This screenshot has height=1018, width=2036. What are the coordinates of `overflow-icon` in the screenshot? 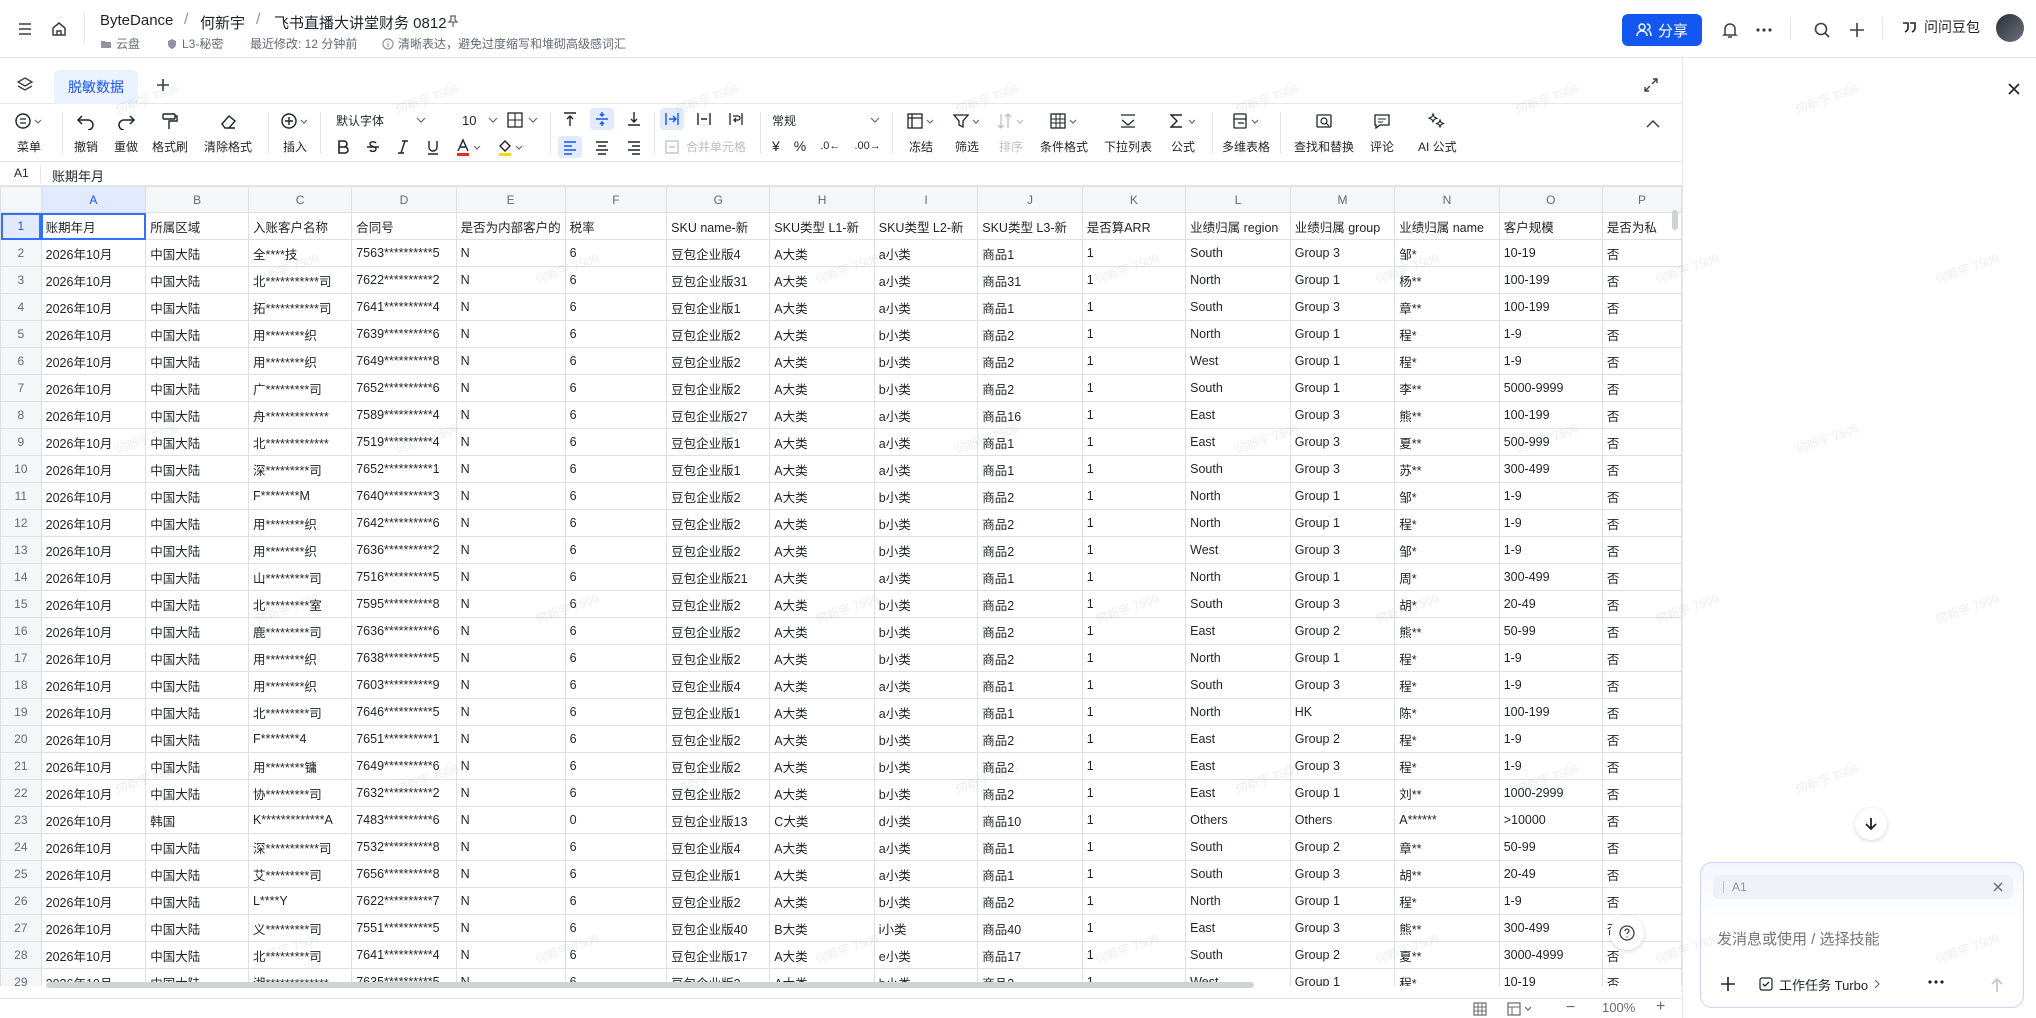 It's located at (672, 119).